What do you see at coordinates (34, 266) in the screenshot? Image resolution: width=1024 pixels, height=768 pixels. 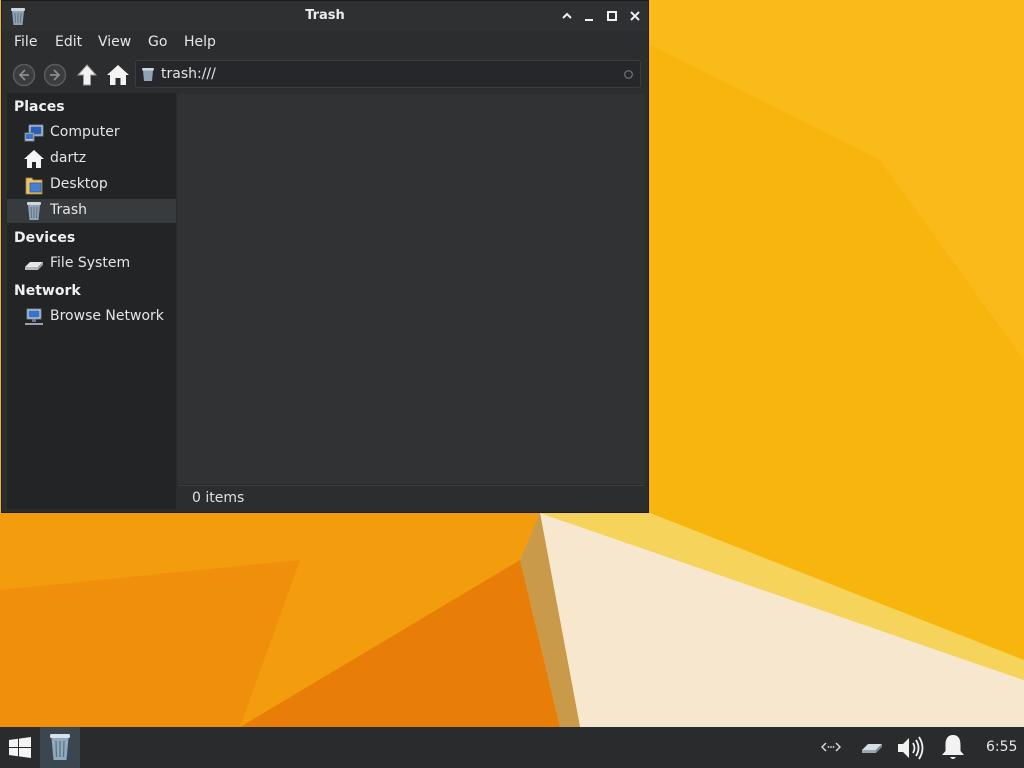 I see `drive-icon` at bounding box center [34, 266].